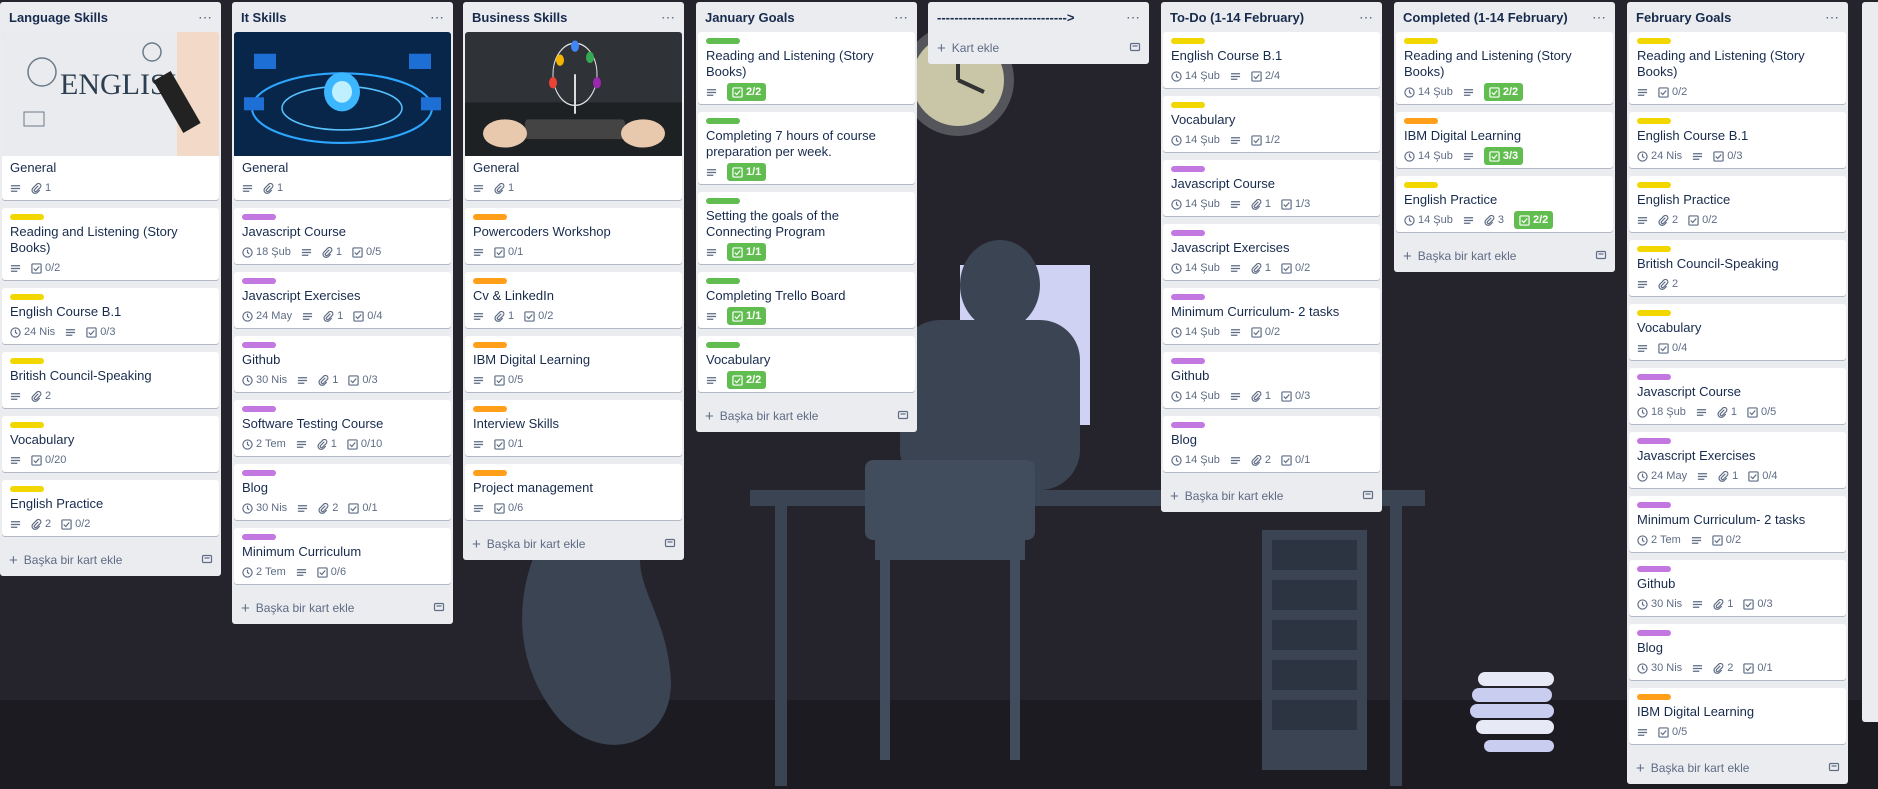 This screenshot has width=1878, height=789. What do you see at coordinates (519, 17) in the screenshot?
I see `list-title: Business Skills` at bounding box center [519, 17].